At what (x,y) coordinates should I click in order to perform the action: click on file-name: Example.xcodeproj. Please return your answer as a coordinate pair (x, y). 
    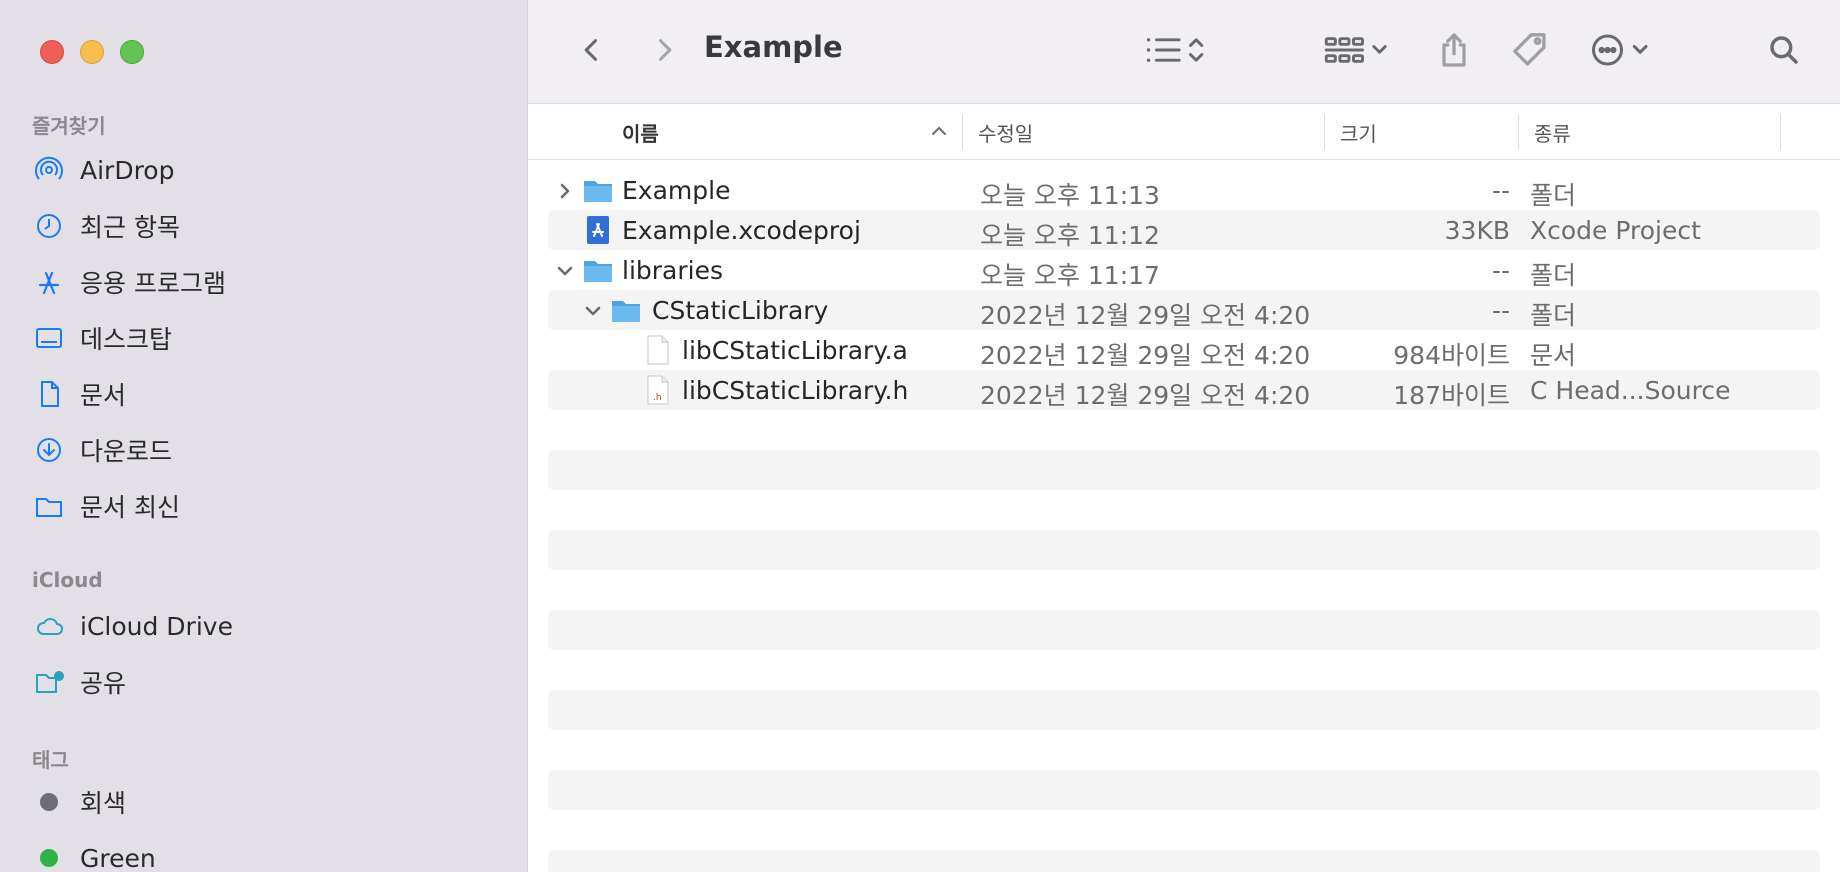
    Looking at the image, I should click on (741, 230).